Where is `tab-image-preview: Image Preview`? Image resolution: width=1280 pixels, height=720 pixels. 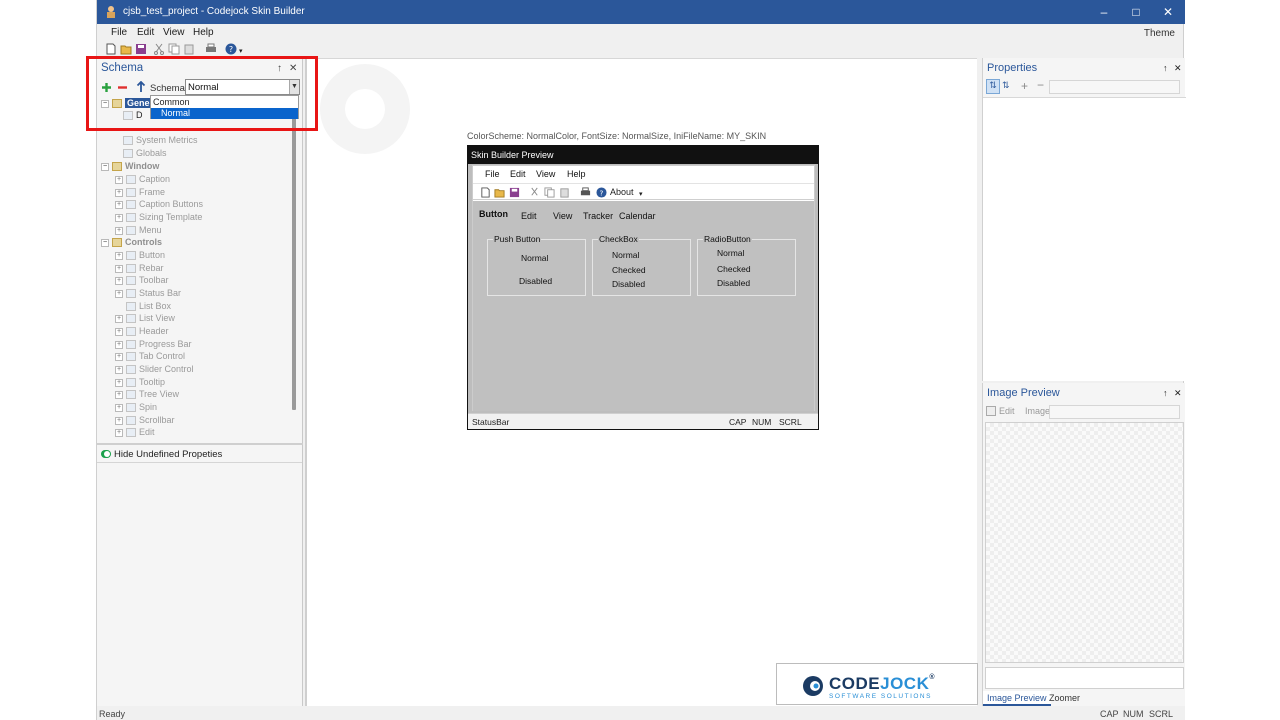 tab-image-preview: Image Preview is located at coordinates (1017, 698).